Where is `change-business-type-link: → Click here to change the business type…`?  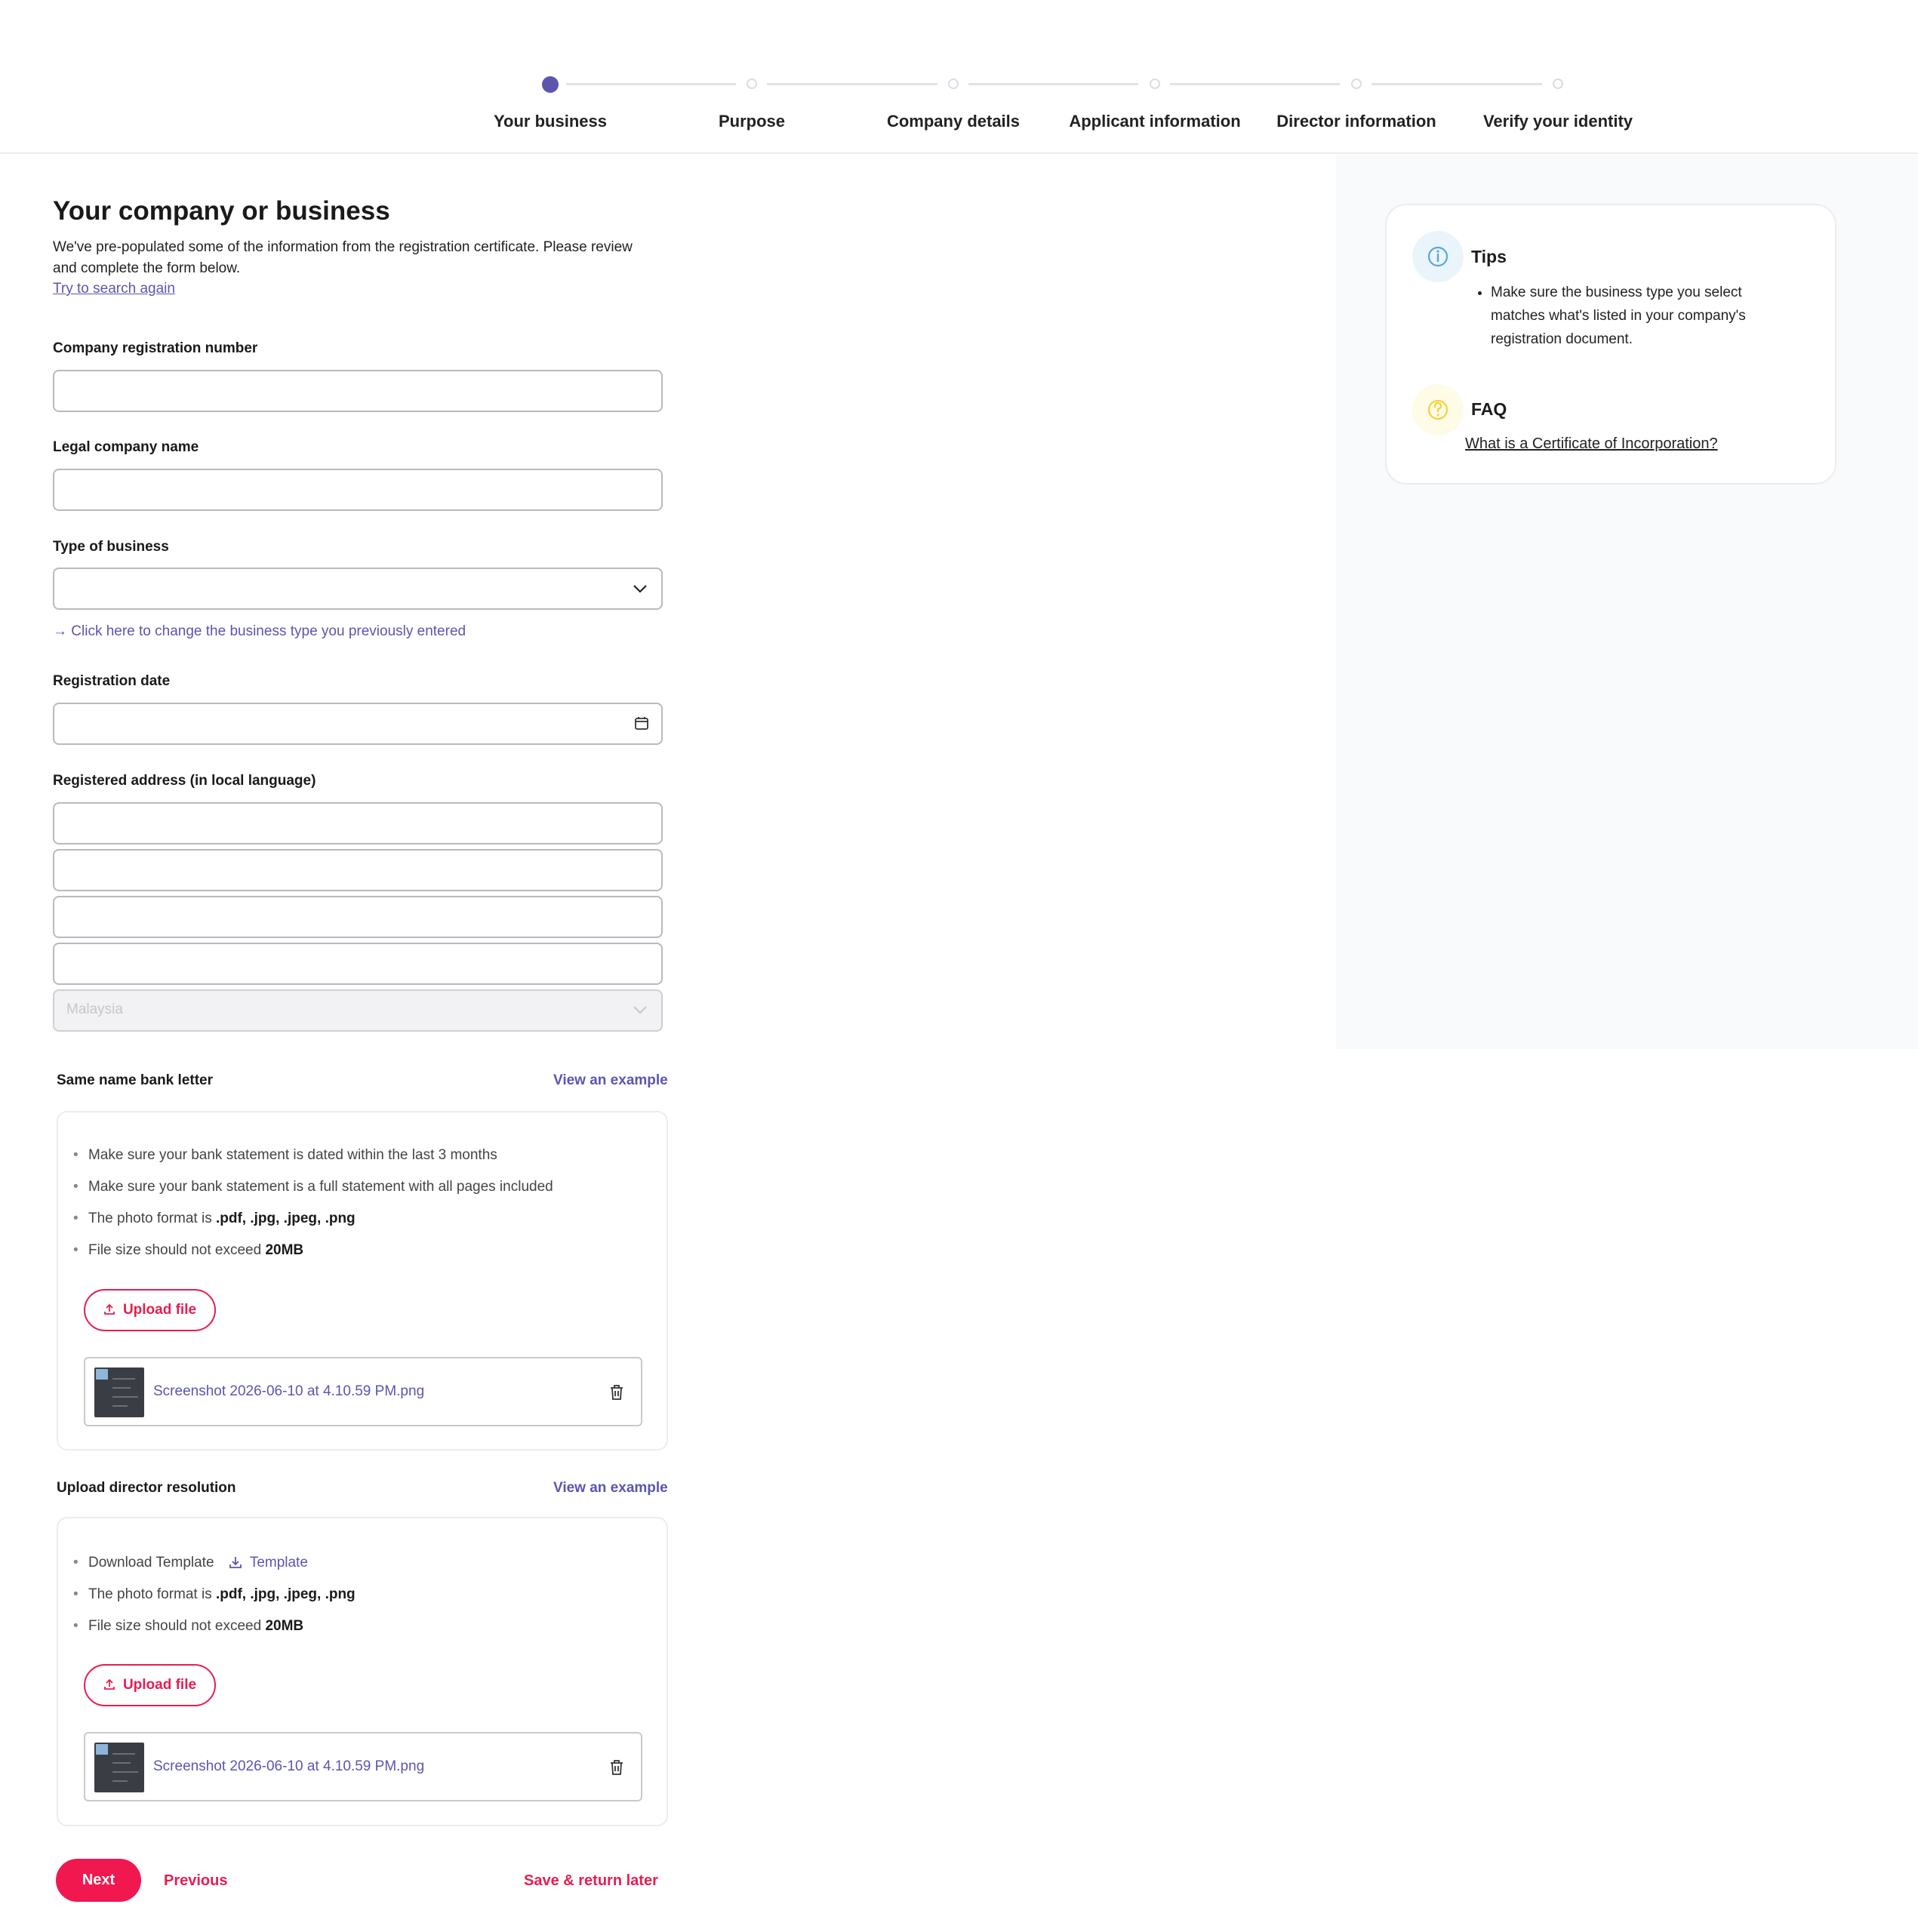 change-business-type-link: → Click here to change the business type… is located at coordinates (259, 631).